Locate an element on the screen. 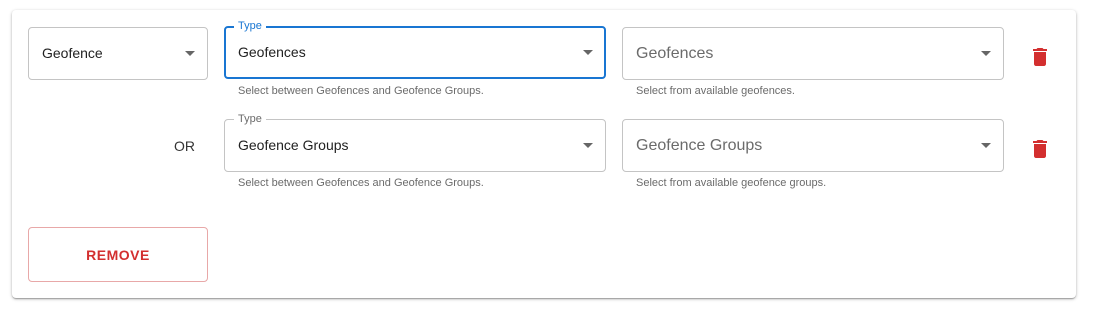 The image size is (1103, 318). or-connector: OR is located at coordinates (184, 146).